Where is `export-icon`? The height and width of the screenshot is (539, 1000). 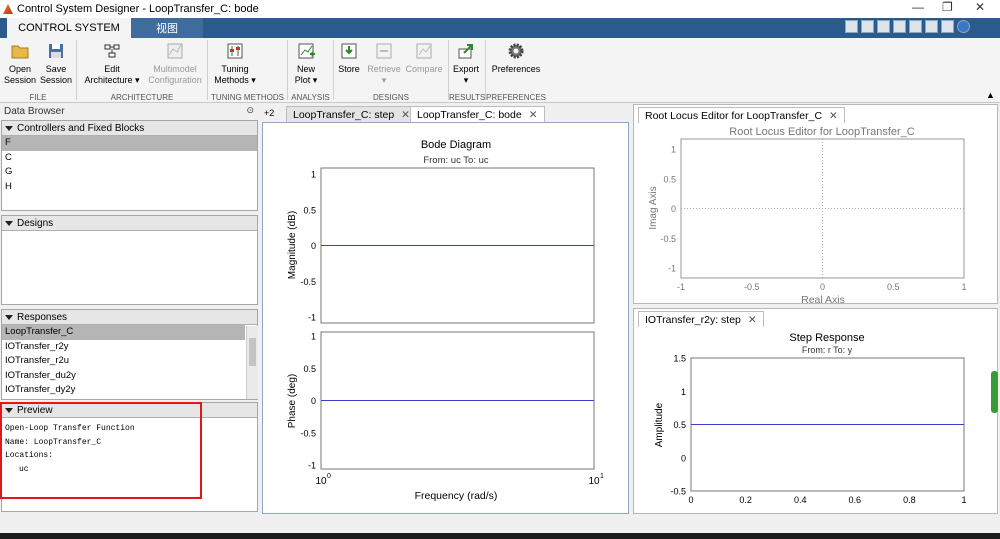 export-icon is located at coordinates (465, 51).